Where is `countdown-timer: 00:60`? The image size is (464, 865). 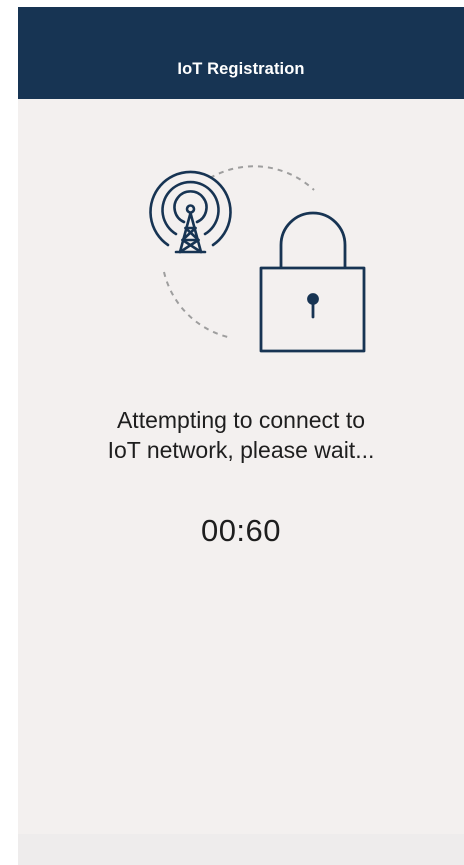
countdown-timer: 00:60 is located at coordinates (241, 530).